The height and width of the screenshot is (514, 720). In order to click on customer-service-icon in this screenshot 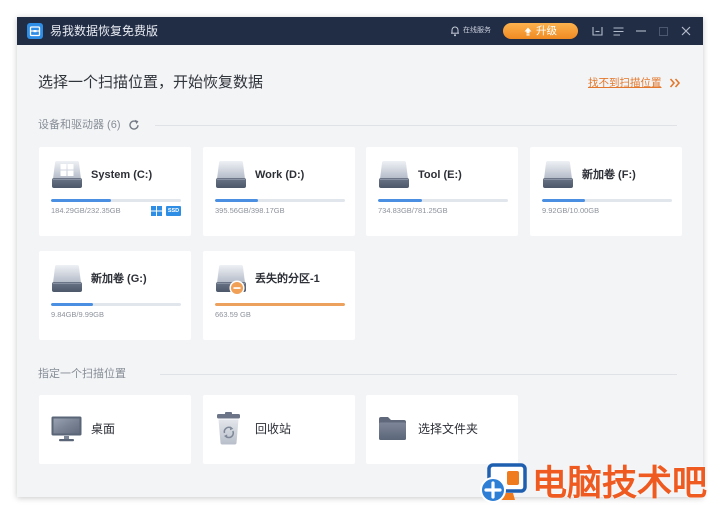, I will do `click(455, 31)`.